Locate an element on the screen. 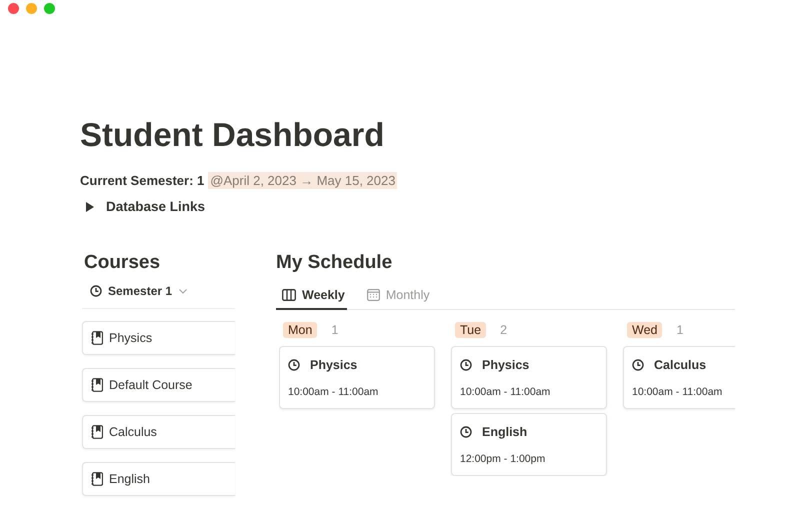 The image size is (800, 505). item-count: 2 is located at coordinates (504, 330).